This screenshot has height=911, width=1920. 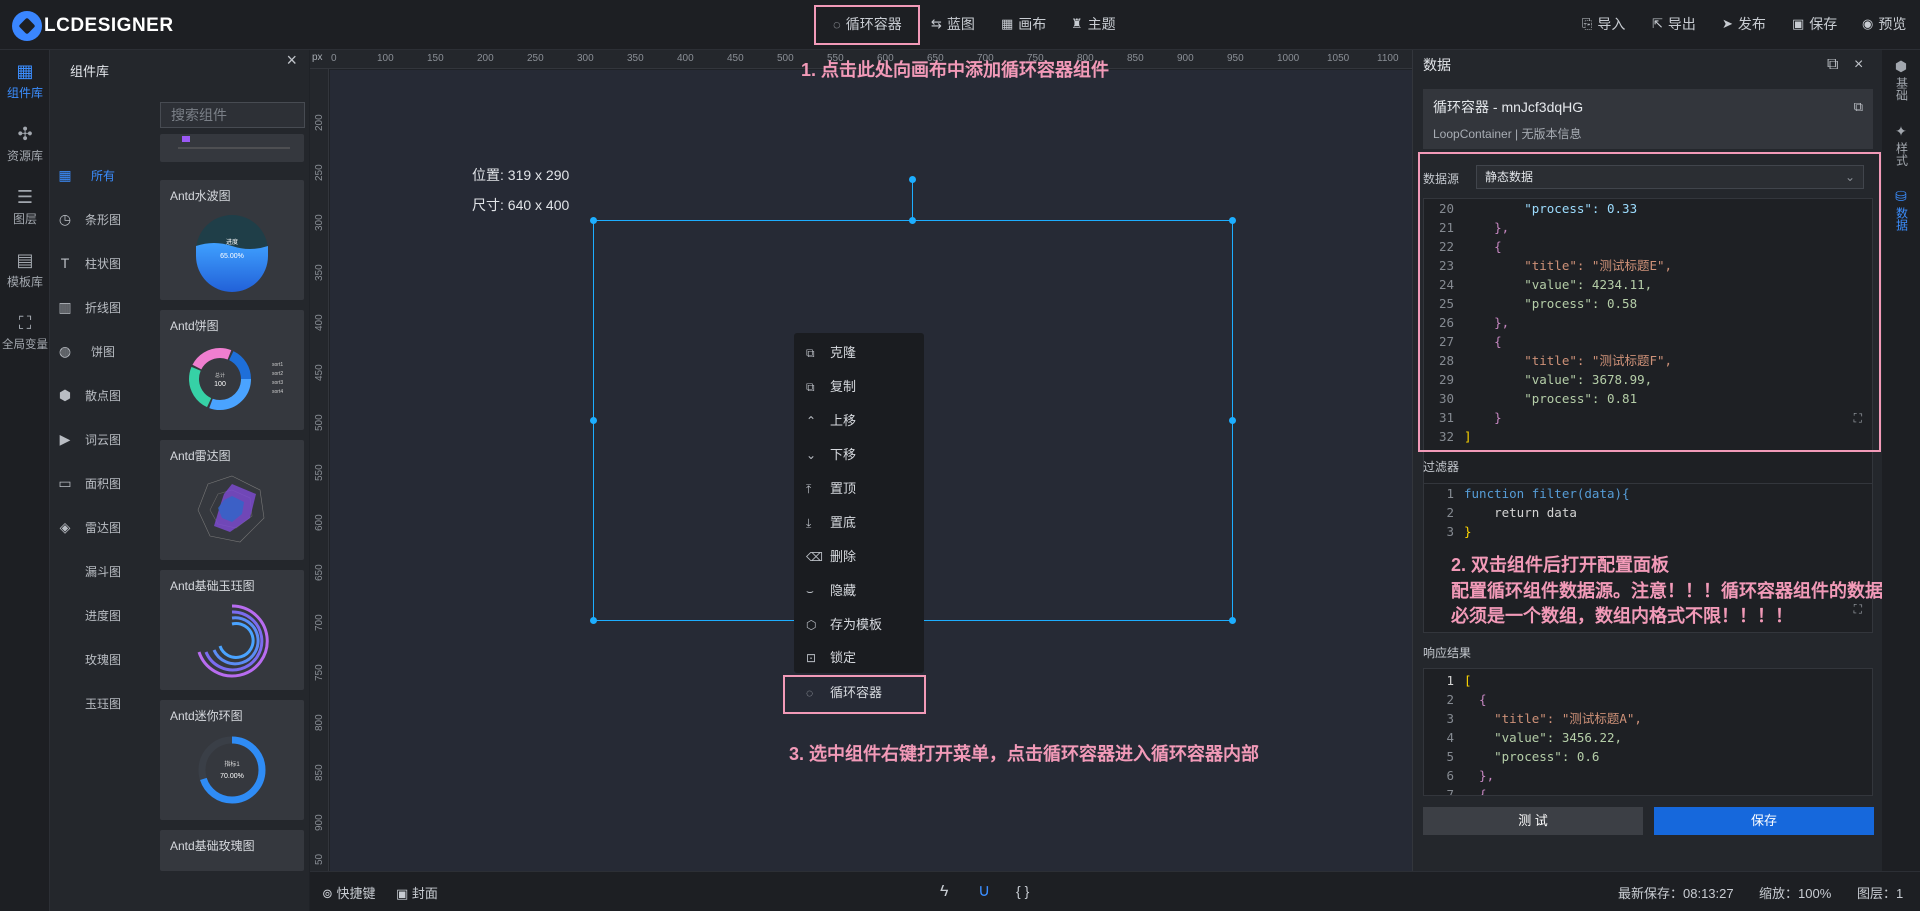 What do you see at coordinates (25, 332) in the screenshot?
I see `rail-global-variables: ⛶ 全局变量` at bounding box center [25, 332].